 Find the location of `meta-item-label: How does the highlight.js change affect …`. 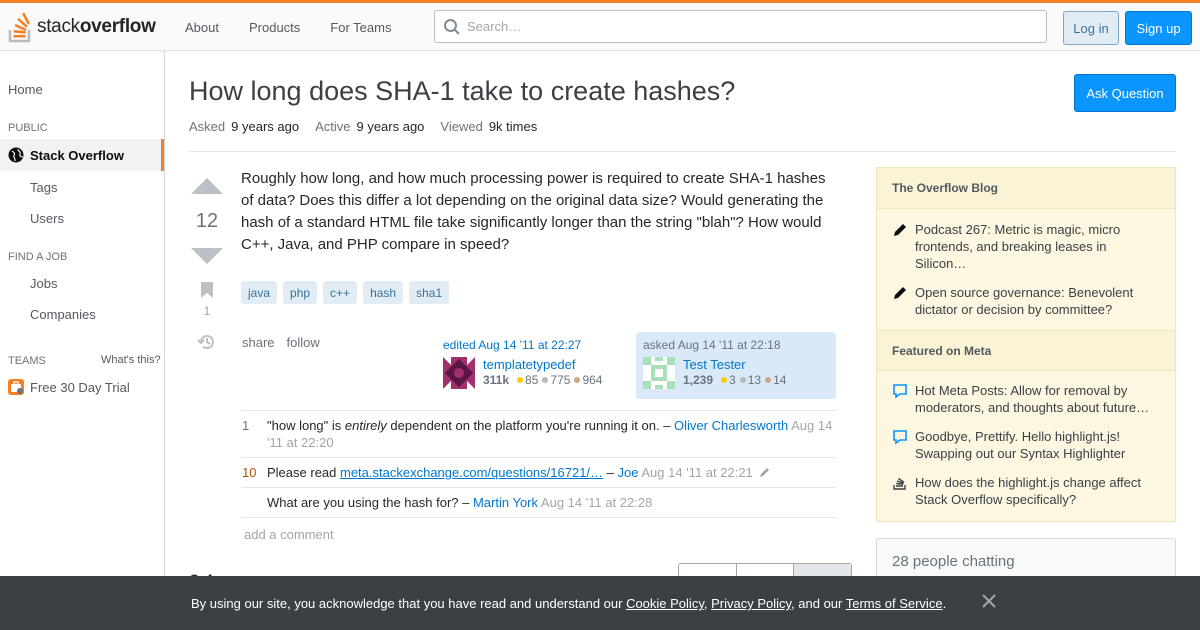

meta-item-label: How does the highlight.js change affect … is located at coordinates (1028, 491).